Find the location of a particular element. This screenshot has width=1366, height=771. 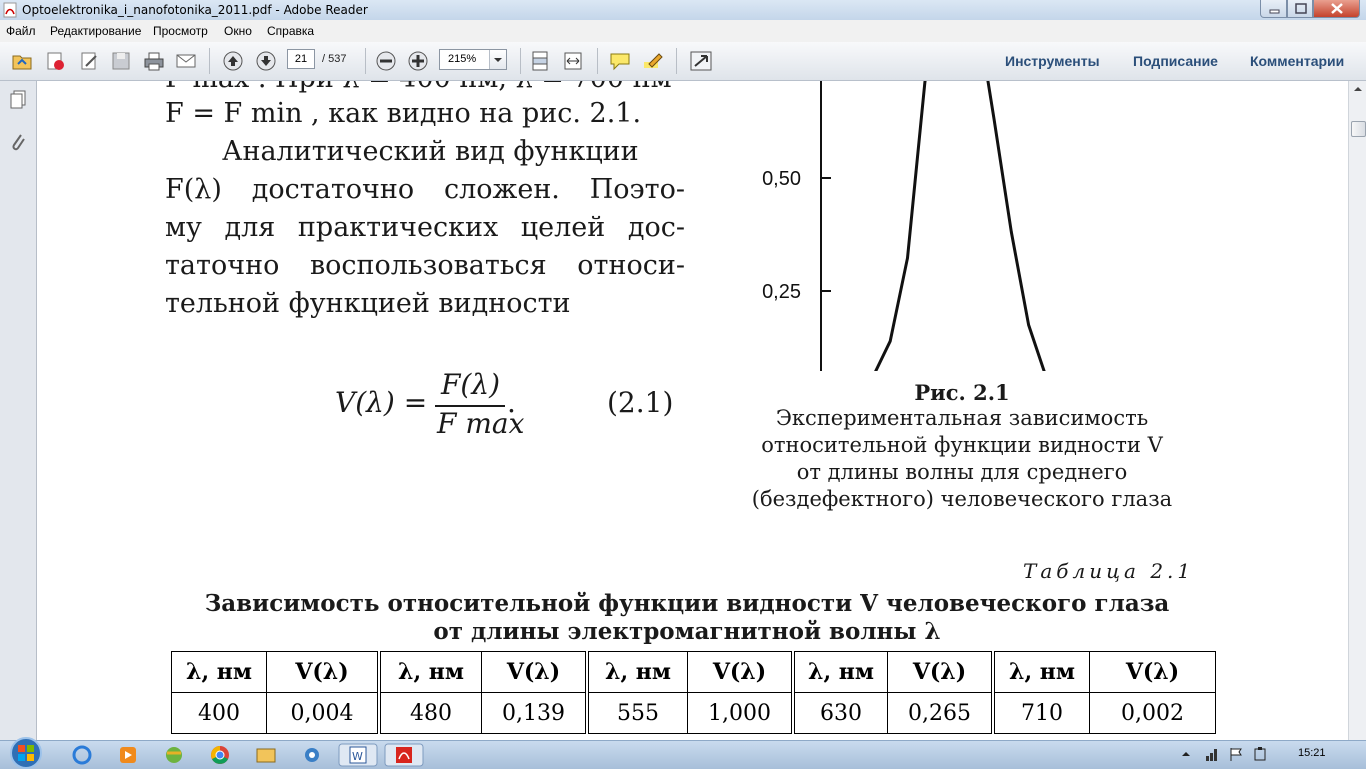

prev-page-icon is located at coordinates (233, 61).